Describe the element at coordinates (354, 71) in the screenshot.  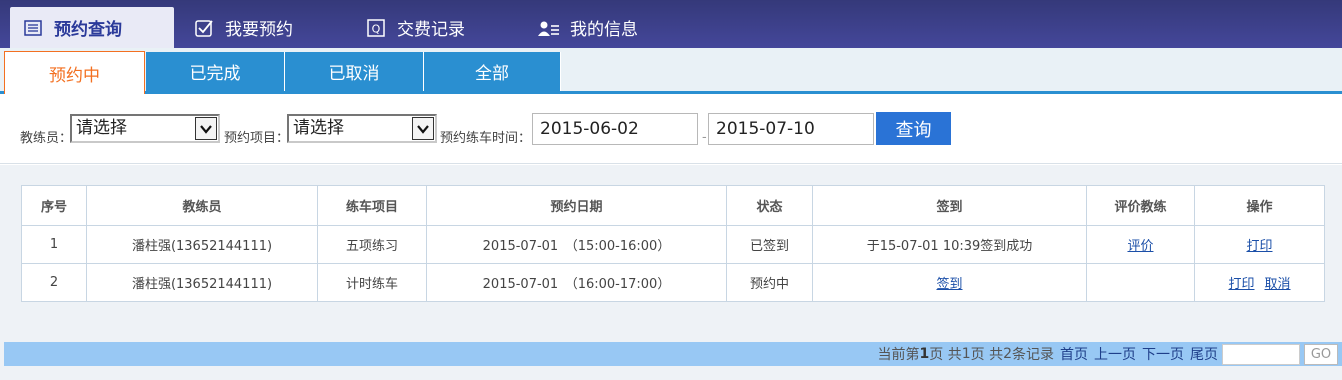
I see `tab-cancelled: 已取消` at that location.